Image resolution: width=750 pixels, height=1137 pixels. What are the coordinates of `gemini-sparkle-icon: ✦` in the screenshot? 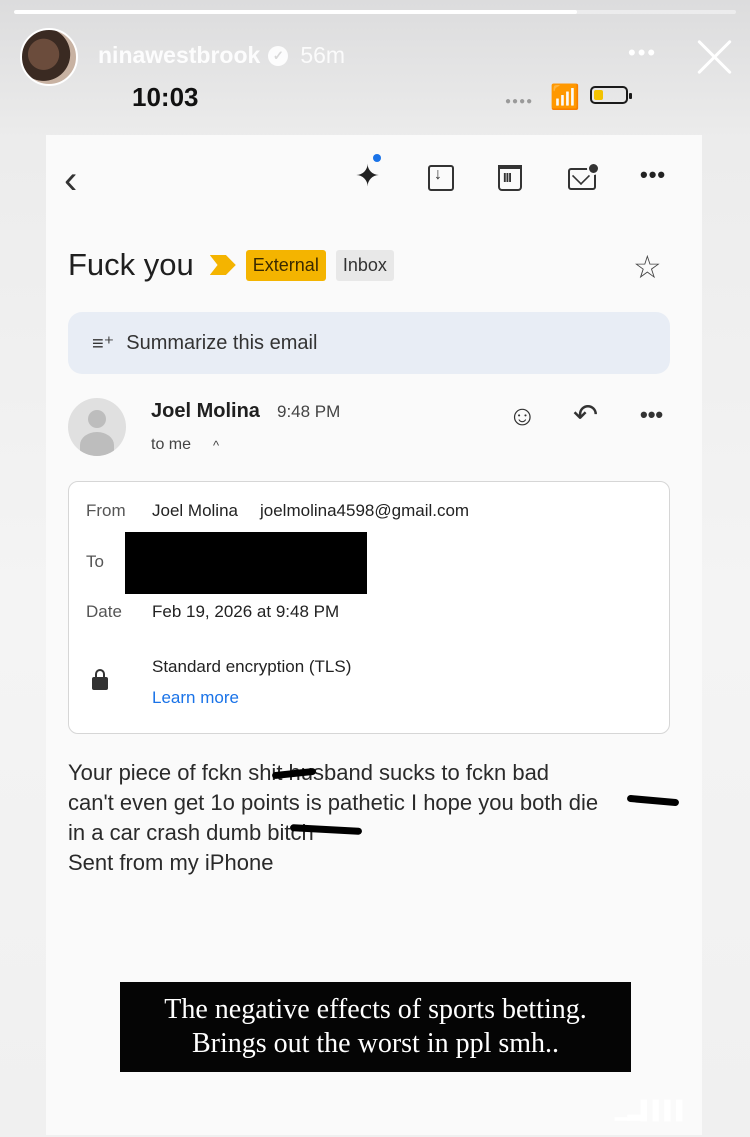 It's located at (367, 177).